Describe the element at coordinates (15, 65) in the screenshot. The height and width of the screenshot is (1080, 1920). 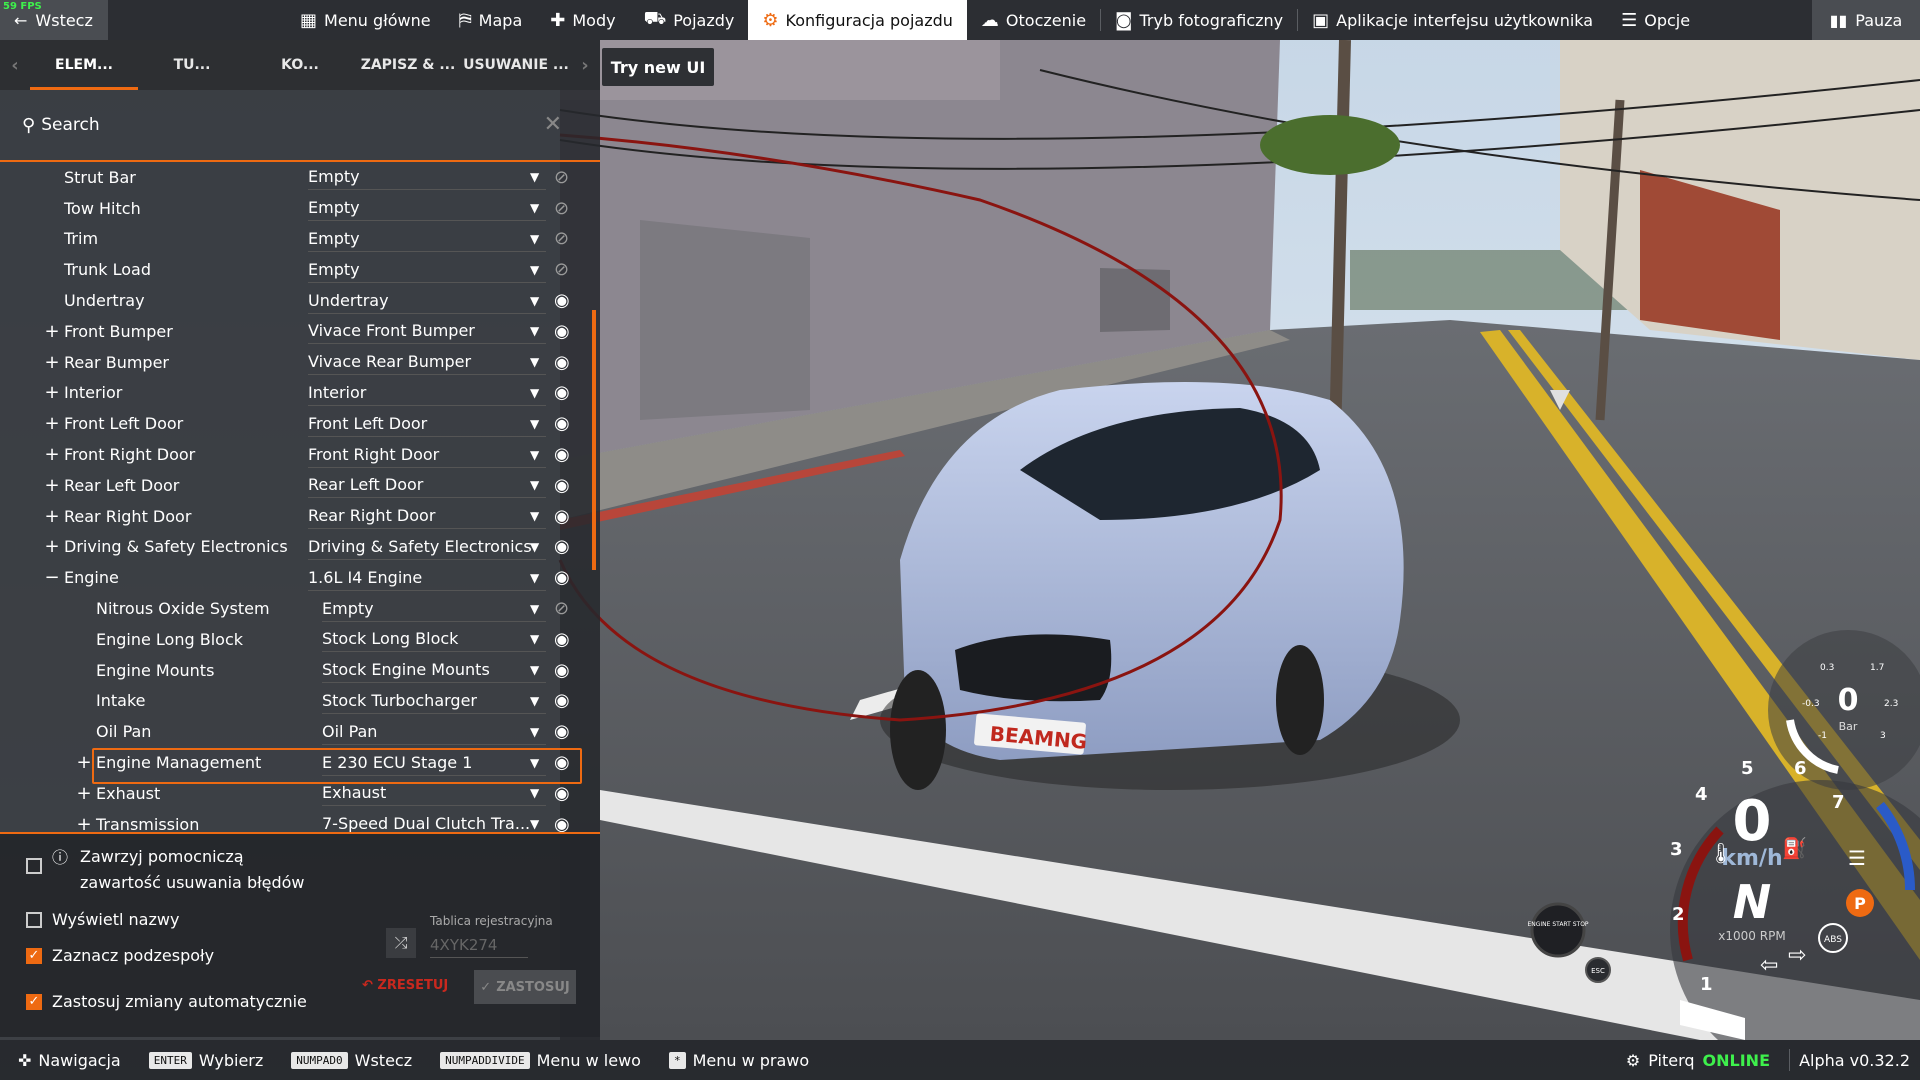
I see `chevron-left-icon: ‹` at that location.